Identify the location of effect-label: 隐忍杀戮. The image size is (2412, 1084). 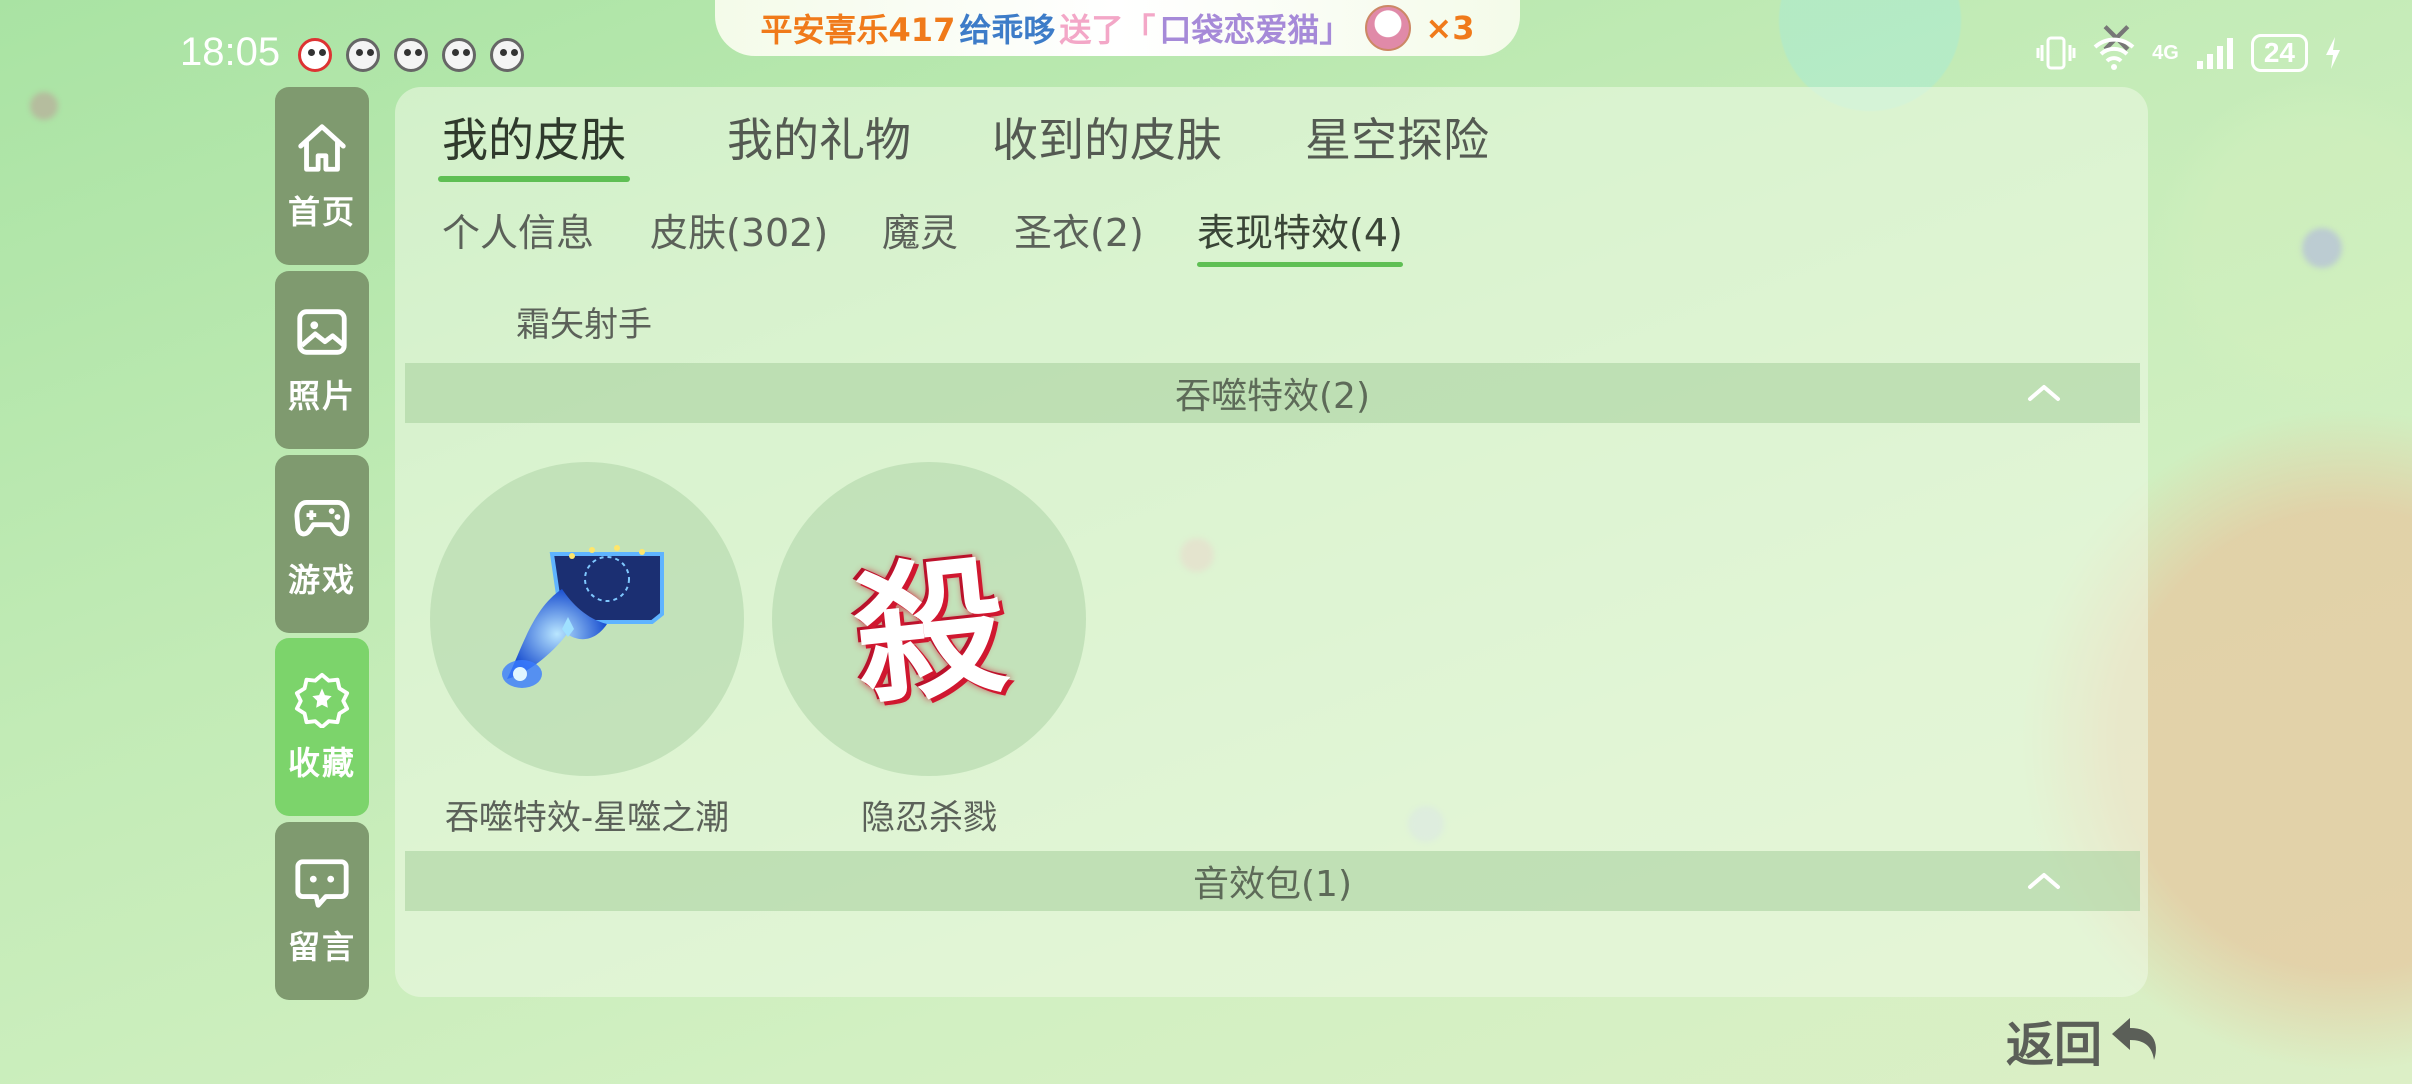
(929, 818).